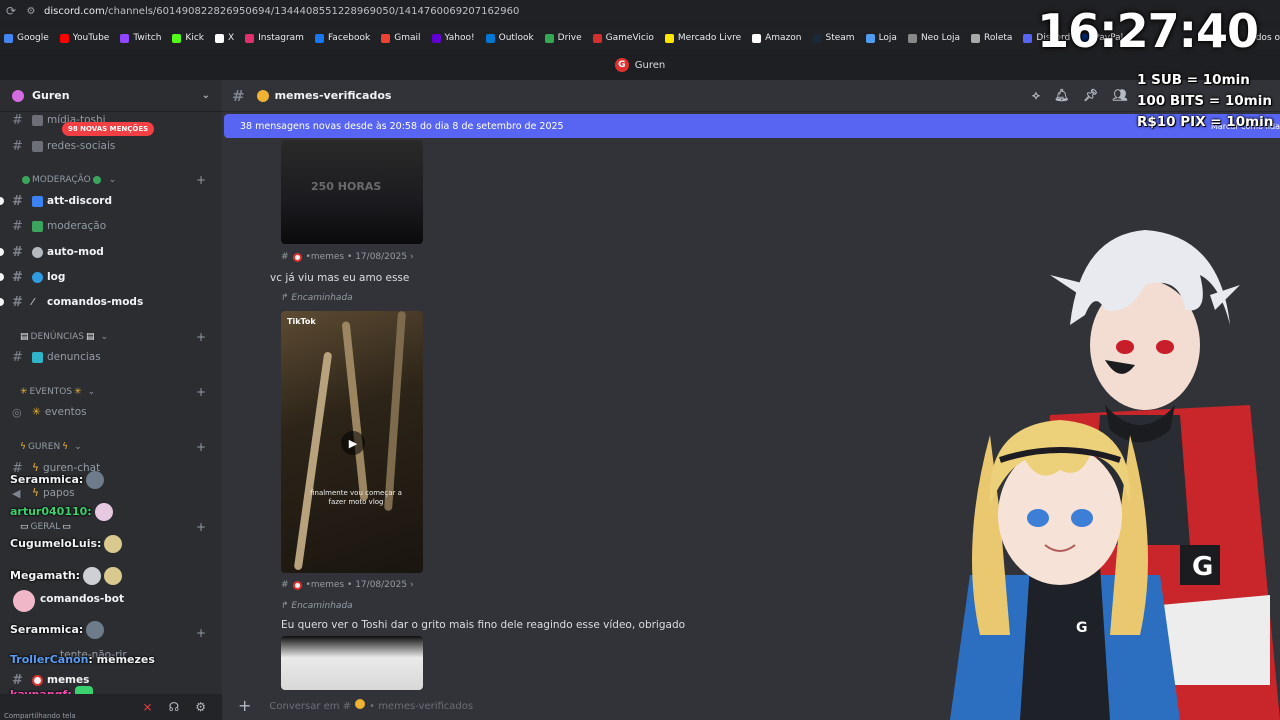 Image resolution: width=1280 pixels, height=720 pixels. I want to click on gear-icon: ⚙, so click(200, 707).